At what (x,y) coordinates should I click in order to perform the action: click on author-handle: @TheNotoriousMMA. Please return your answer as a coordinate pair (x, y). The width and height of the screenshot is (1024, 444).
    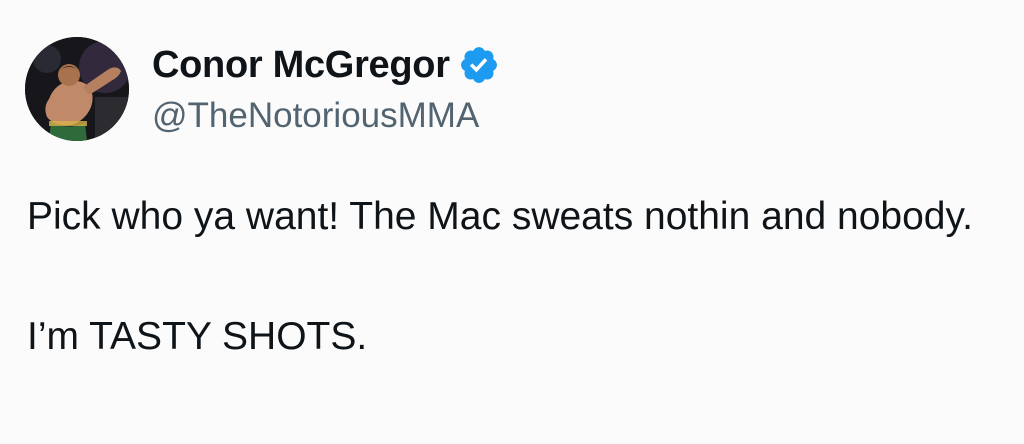
    Looking at the image, I should click on (315, 116).